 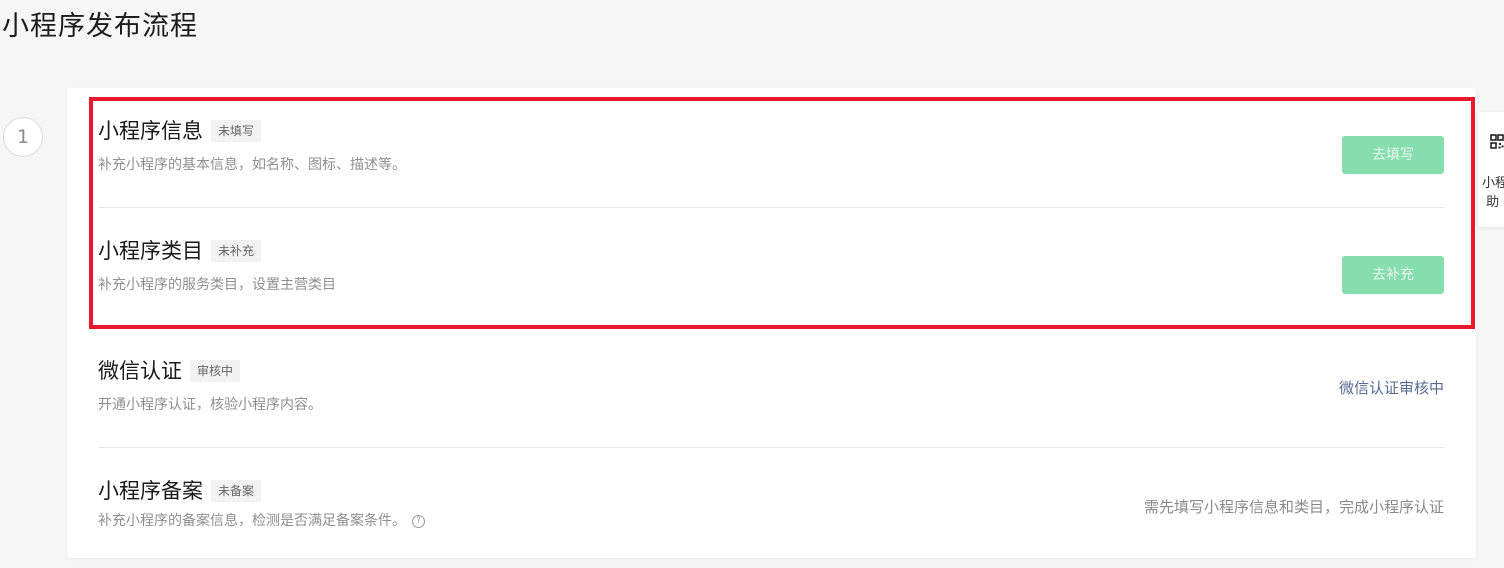 I want to click on verification-status-link: 微信认证审核中, so click(x=1391, y=388).